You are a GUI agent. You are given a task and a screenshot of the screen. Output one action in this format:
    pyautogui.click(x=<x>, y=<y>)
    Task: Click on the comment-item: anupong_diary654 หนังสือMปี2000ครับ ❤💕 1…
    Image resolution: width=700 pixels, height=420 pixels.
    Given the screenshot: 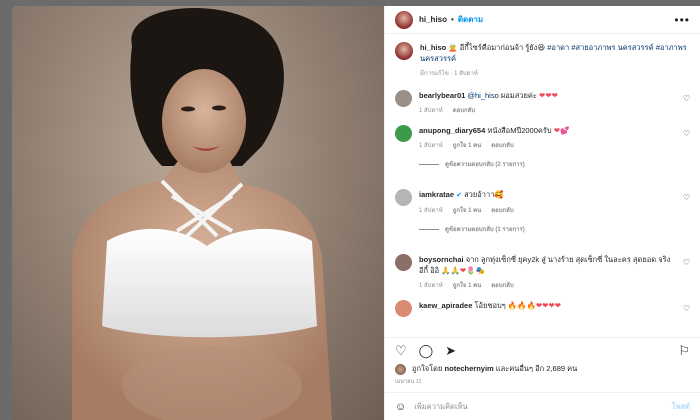 What is the action you would take?
    pyautogui.click(x=542, y=152)
    